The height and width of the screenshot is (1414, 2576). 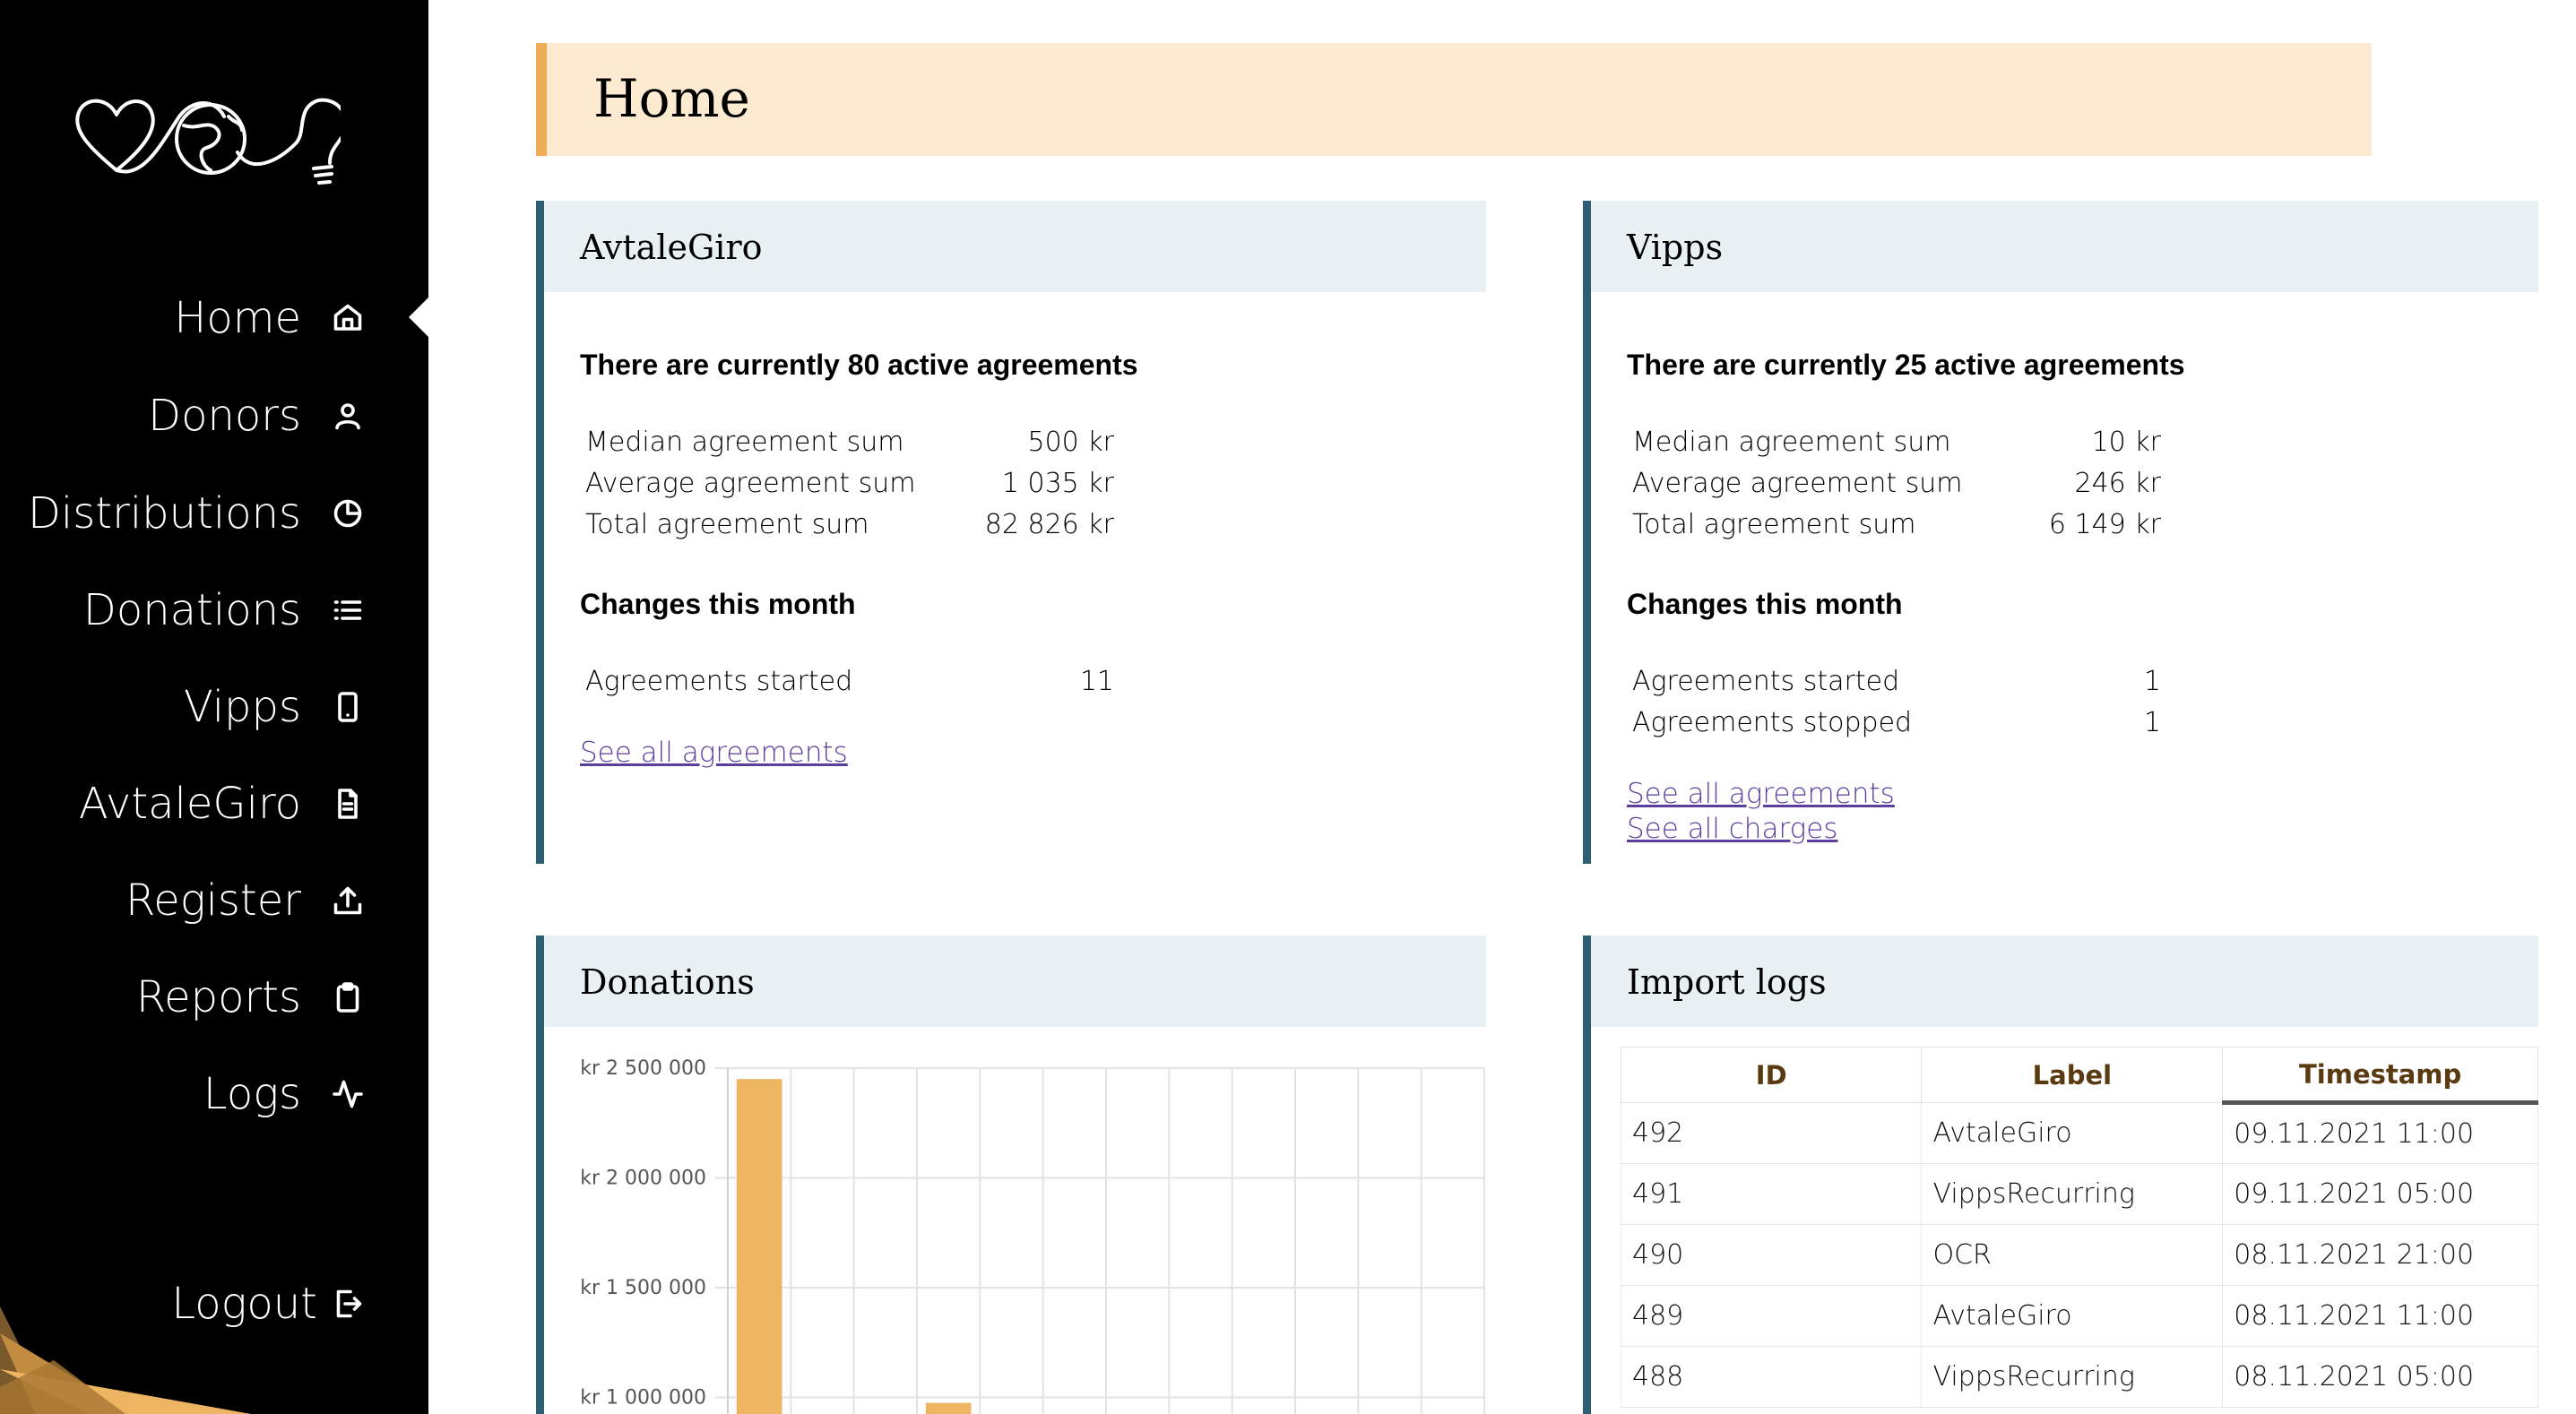 I want to click on page-title: Home, so click(x=671, y=98).